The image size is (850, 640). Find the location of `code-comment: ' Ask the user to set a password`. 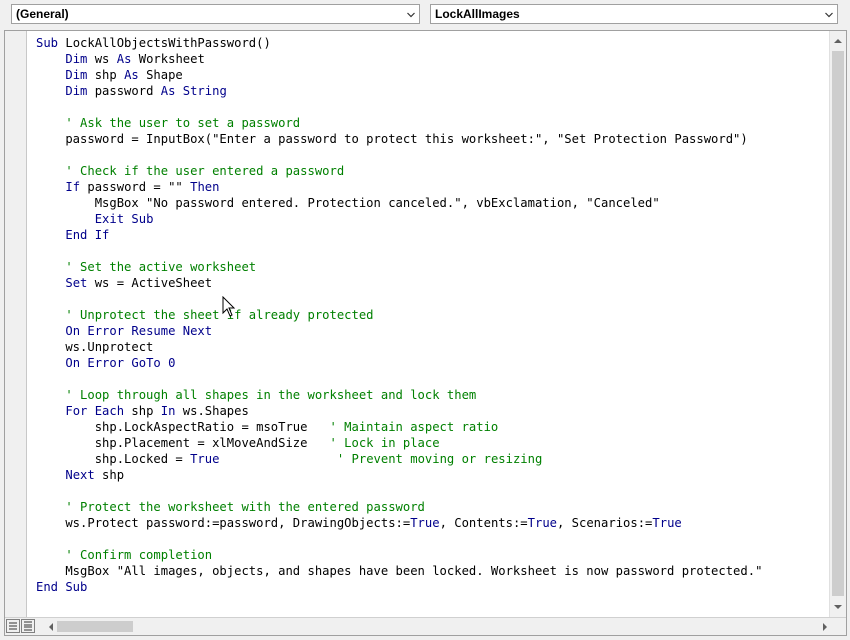

code-comment: ' Ask the user to set a password is located at coordinates (168, 123).